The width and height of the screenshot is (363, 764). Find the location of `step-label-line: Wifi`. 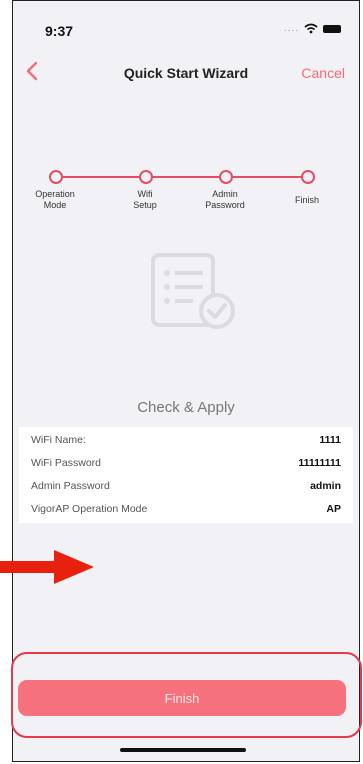

step-label-line: Wifi is located at coordinates (145, 194).